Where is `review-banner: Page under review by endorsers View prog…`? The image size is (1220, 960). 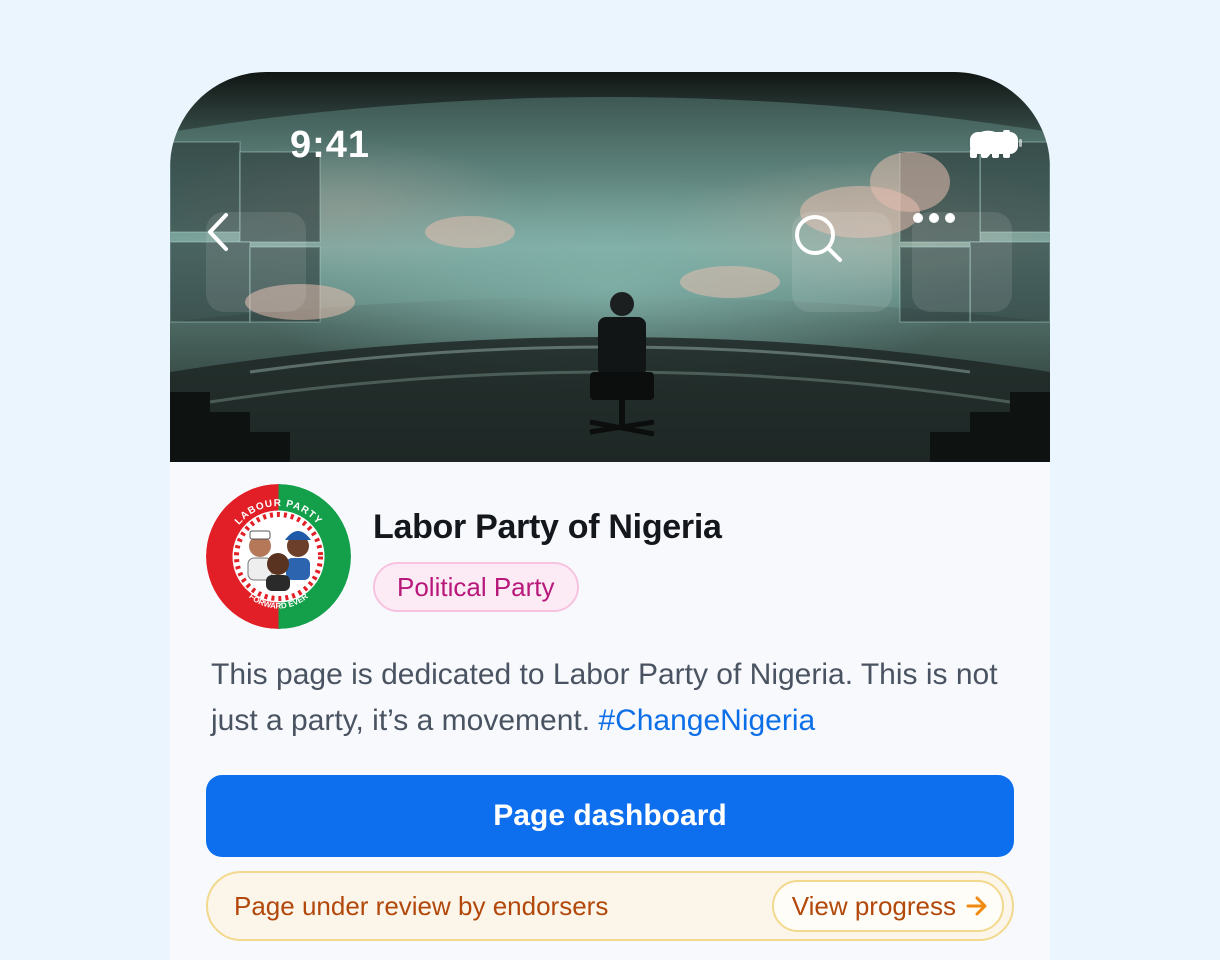 review-banner: Page under review by endorsers View prog… is located at coordinates (610, 906).